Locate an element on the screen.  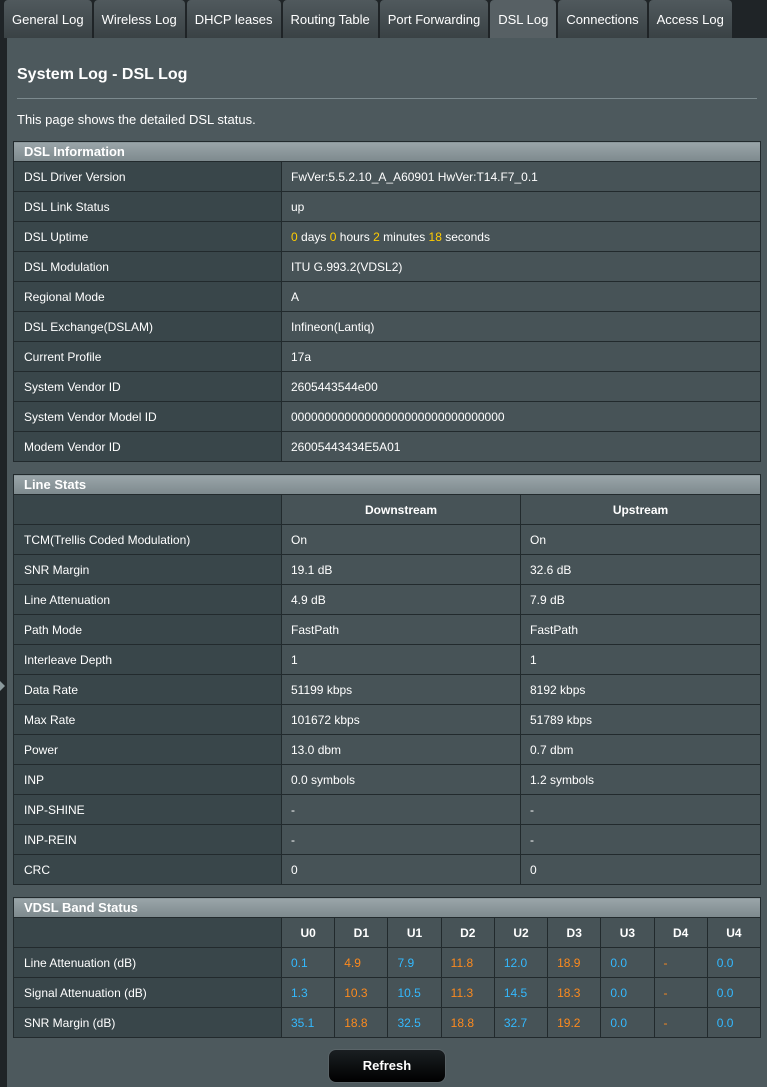
table-row: CRC 0 0 is located at coordinates (387, 869).